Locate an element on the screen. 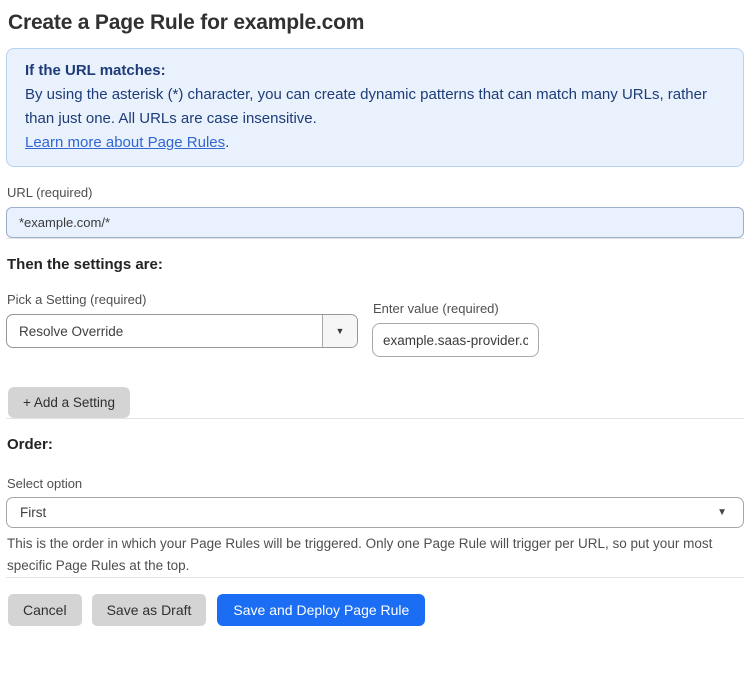 This screenshot has height=691, width=750. page-title: Create a Page Rule for example.com is located at coordinates (186, 22).